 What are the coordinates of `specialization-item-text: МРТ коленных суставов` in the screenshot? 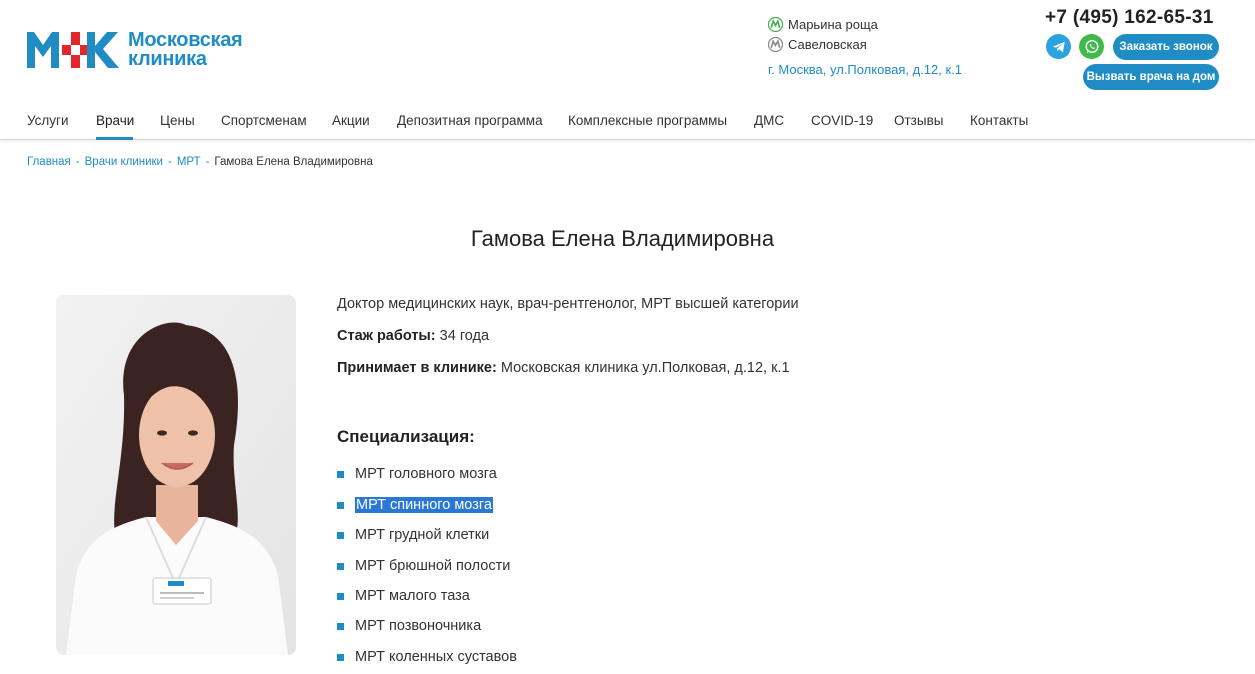 It's located at (436, 657).